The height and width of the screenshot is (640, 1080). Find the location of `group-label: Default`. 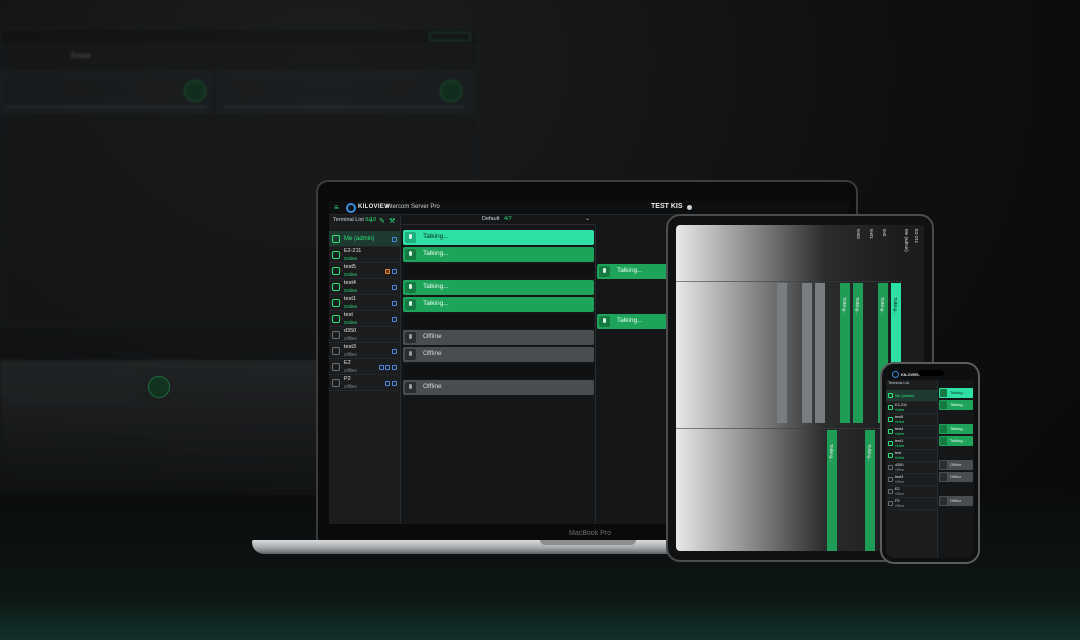

group-label: Default is located at coordinates (491, 219).